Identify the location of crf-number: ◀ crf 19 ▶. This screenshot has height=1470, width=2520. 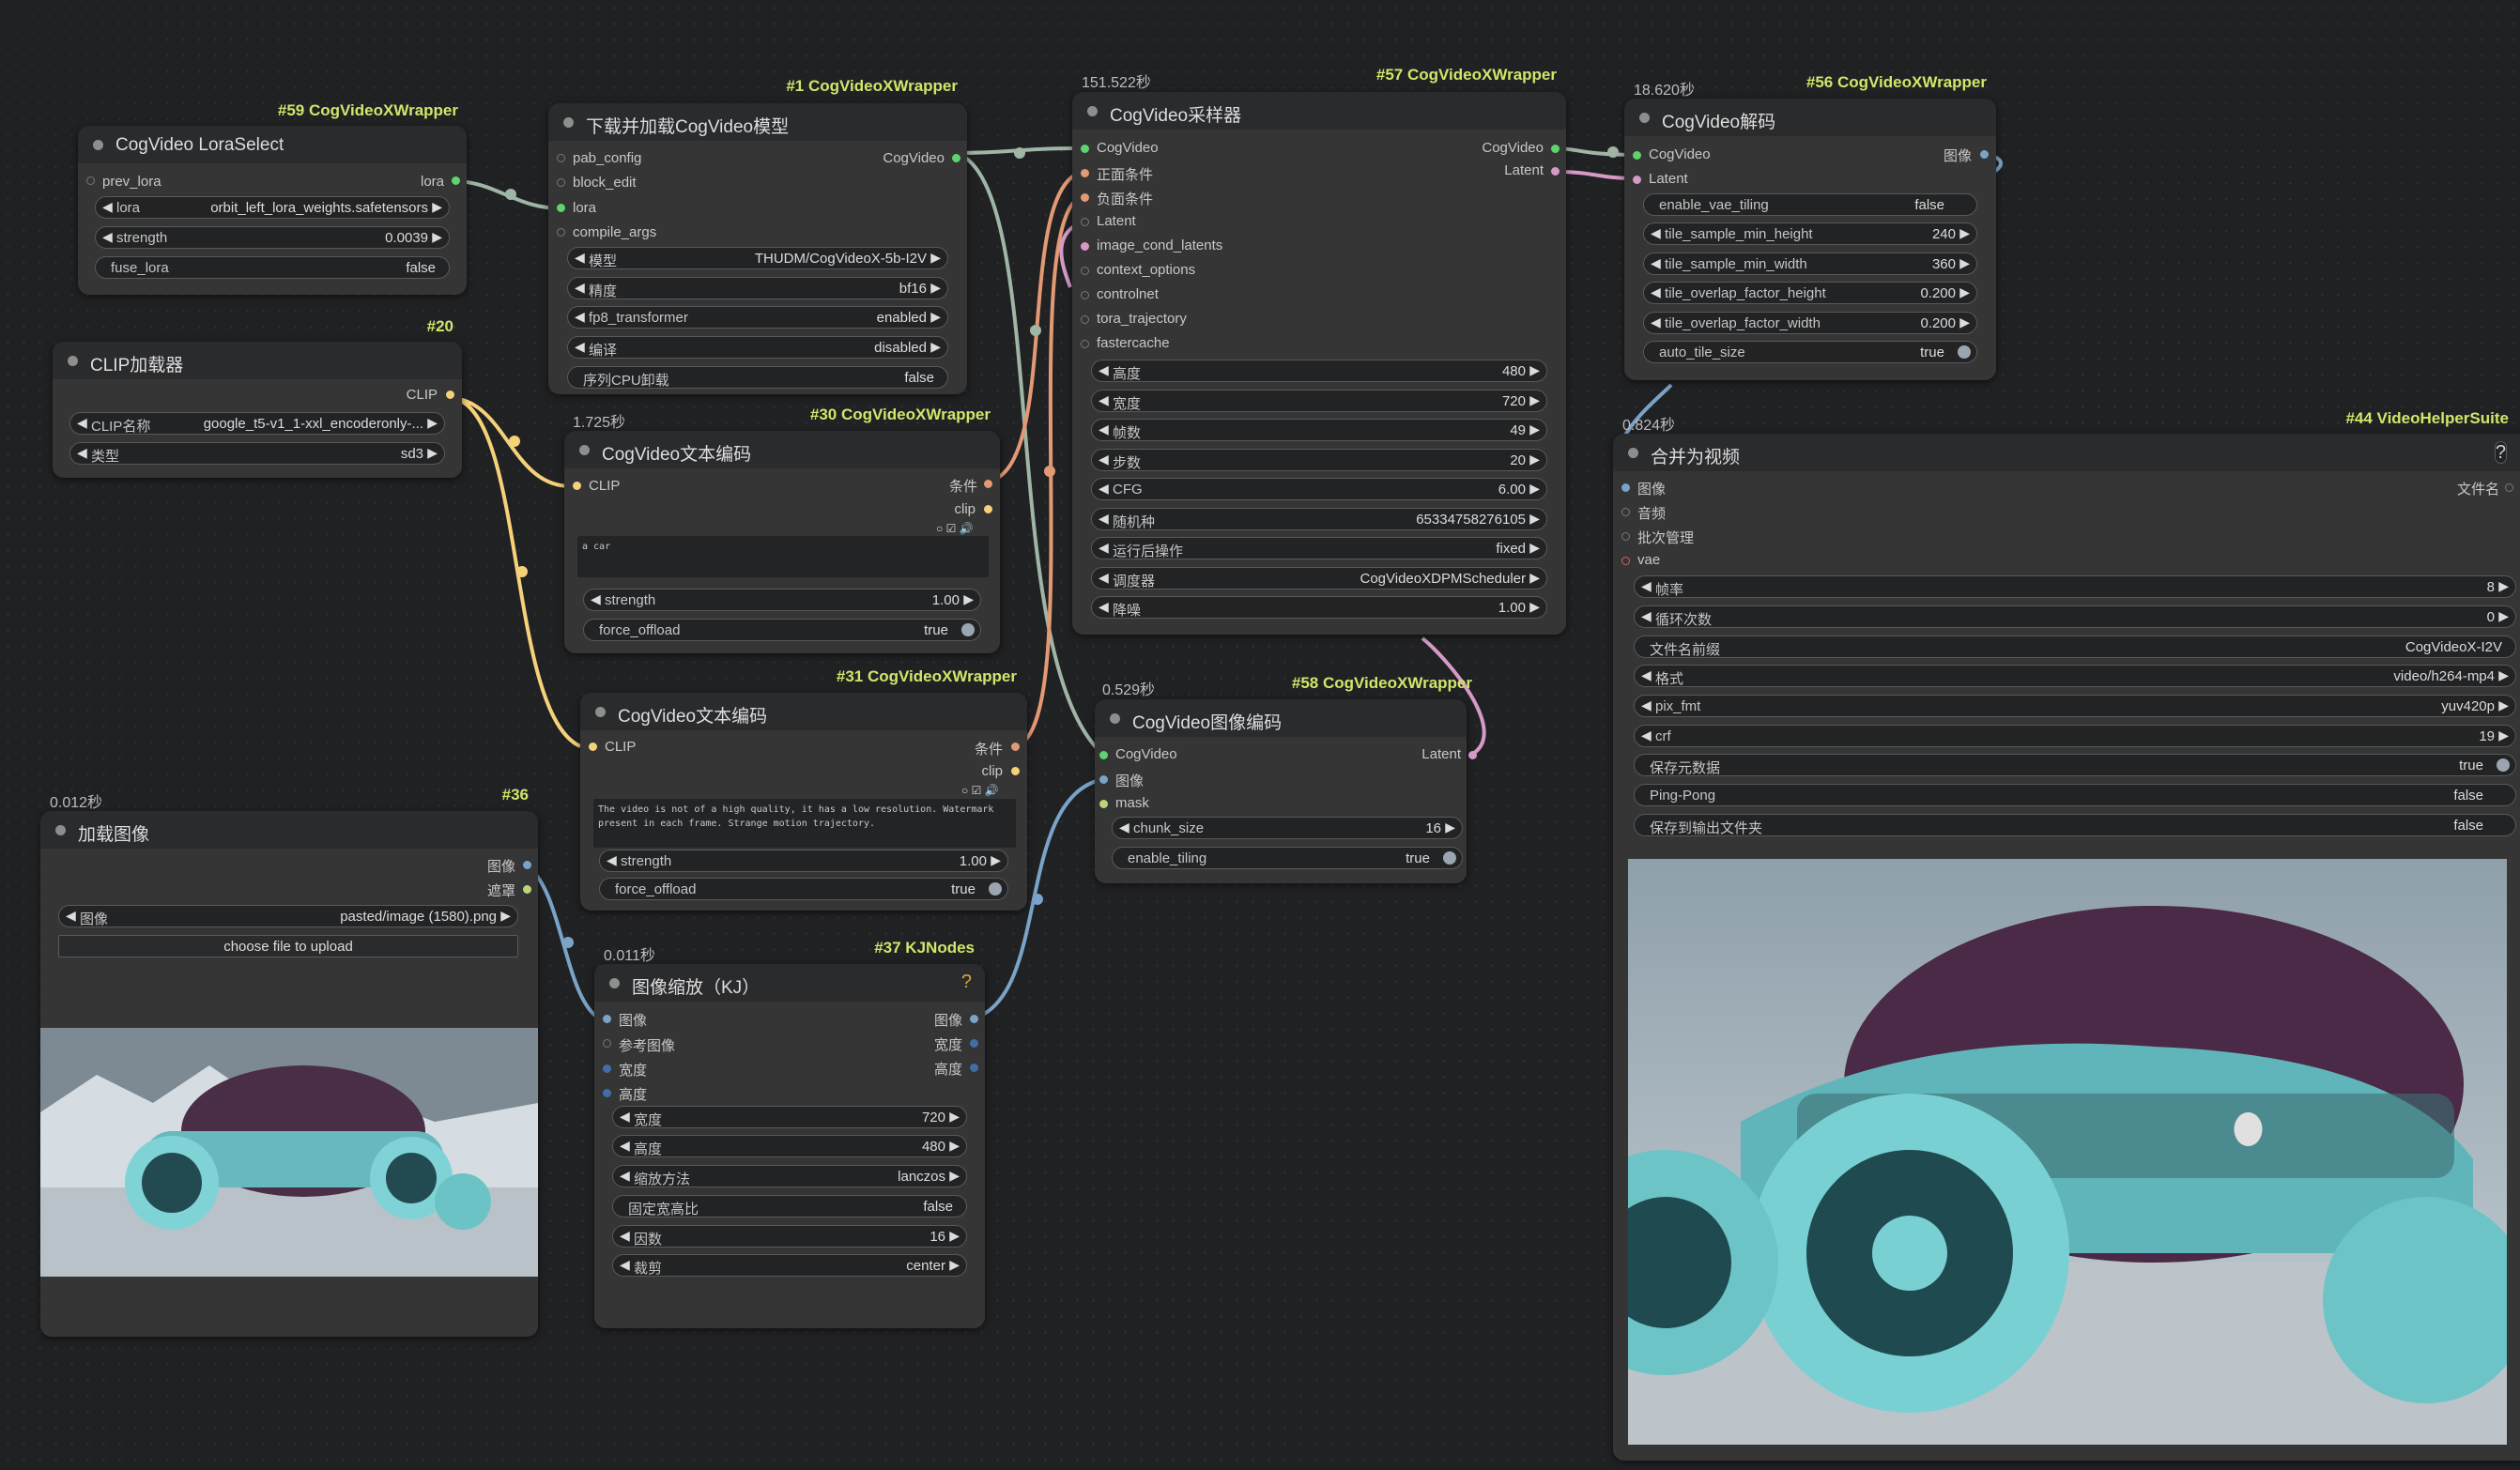
(2075, 736).